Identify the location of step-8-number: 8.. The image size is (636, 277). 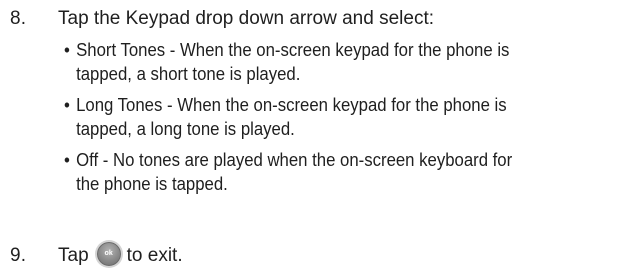
(18, 18).